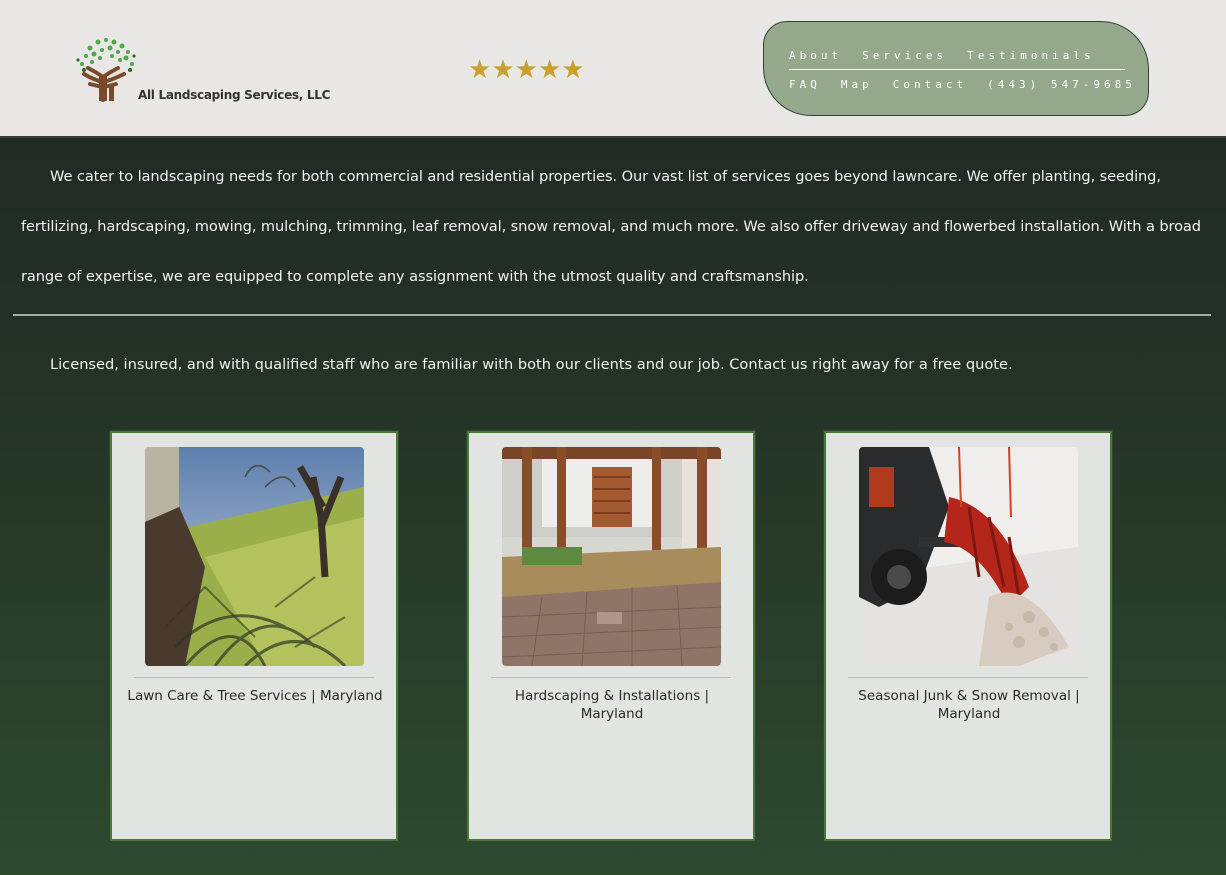  What do you see at coordinates (930, 84) in the screenshot?
I see `nav-link-contact: Contact` at bounding box center [930, 84].